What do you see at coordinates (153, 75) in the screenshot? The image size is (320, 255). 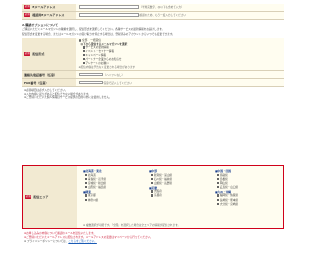 I see `phone-row: 連絡先電話番号（任意） （ハイフンなし）` at bounding box center [153, 75].